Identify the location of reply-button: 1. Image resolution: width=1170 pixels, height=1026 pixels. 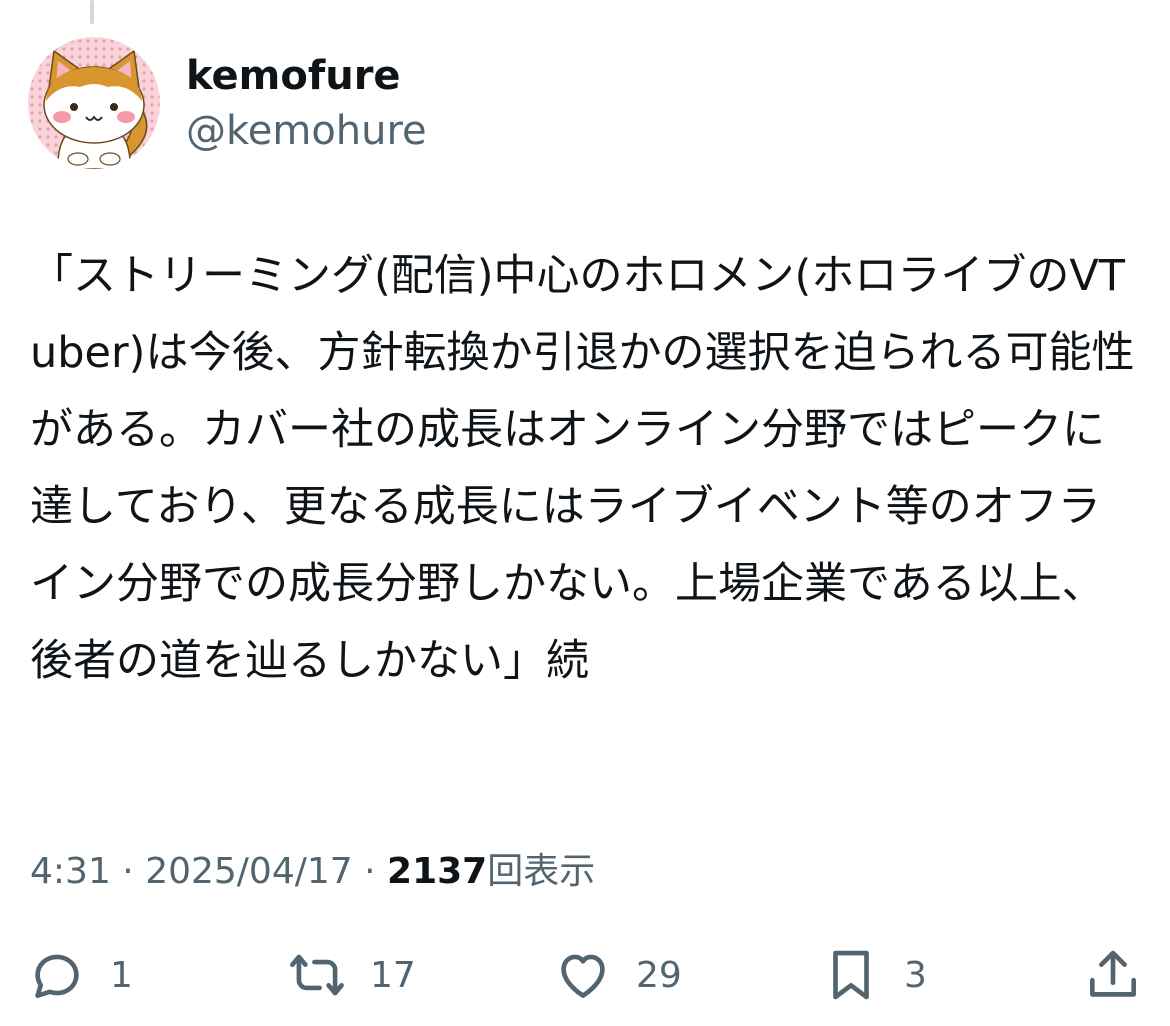
(79, 975).